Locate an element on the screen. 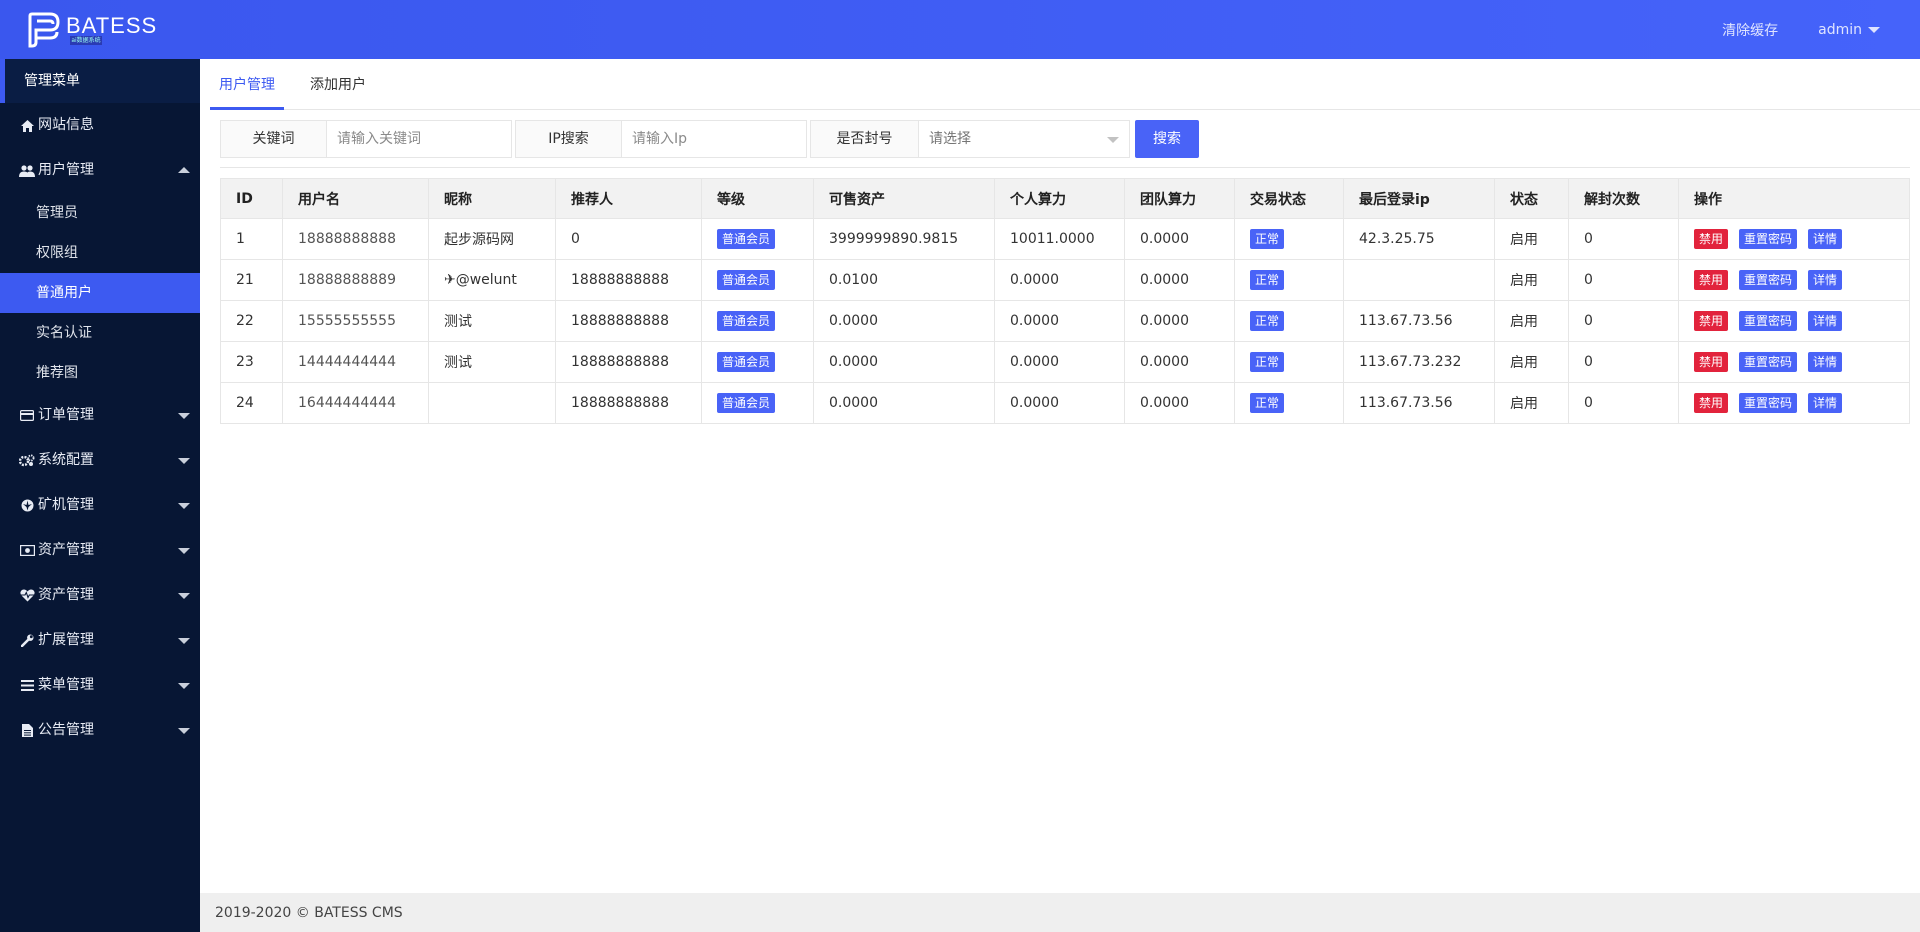  cell-id: 21 is located at coordinates (251, 280).